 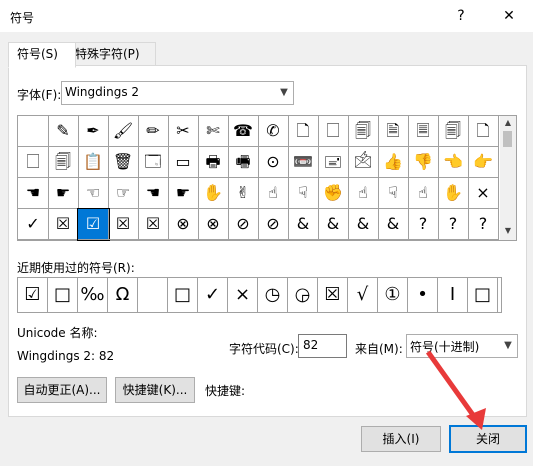 I want to click on scroll-thumb, so click(x=507, y=139).